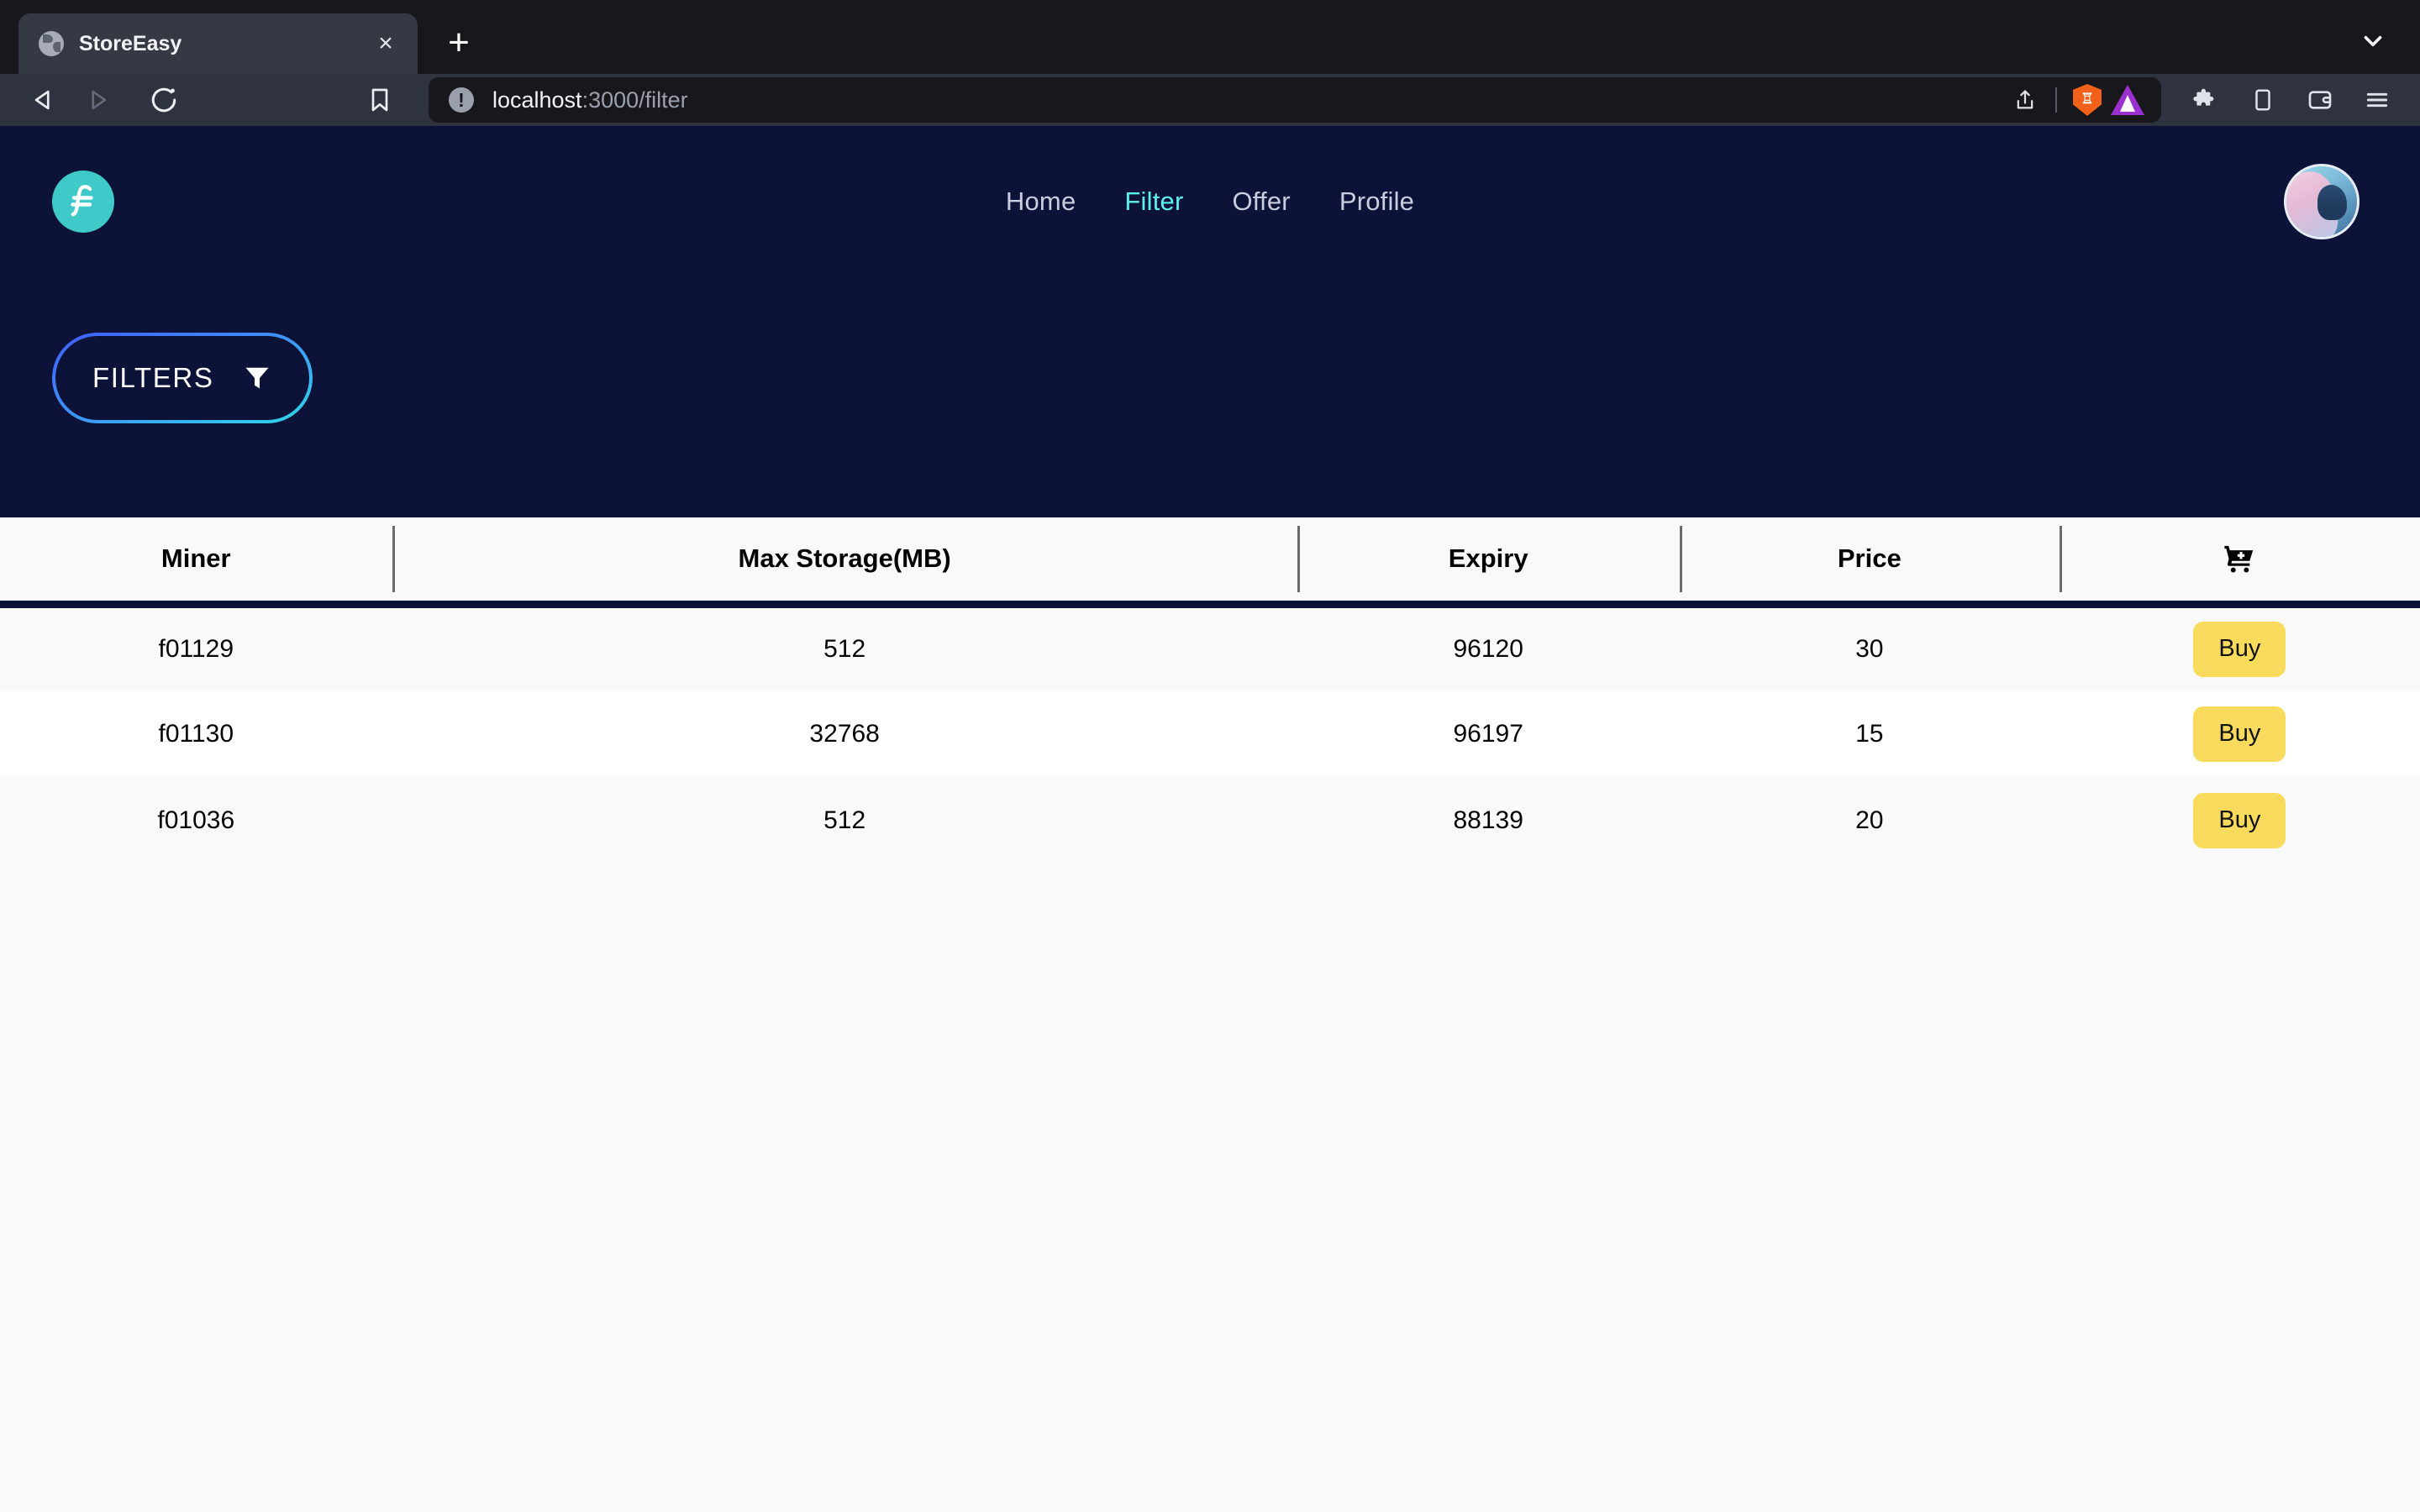 The width and height of the screenshot is (2420, 1512). Describe the element at coordinates (83, 202) in the screenshot. I see `filecoin-logo` at that location.